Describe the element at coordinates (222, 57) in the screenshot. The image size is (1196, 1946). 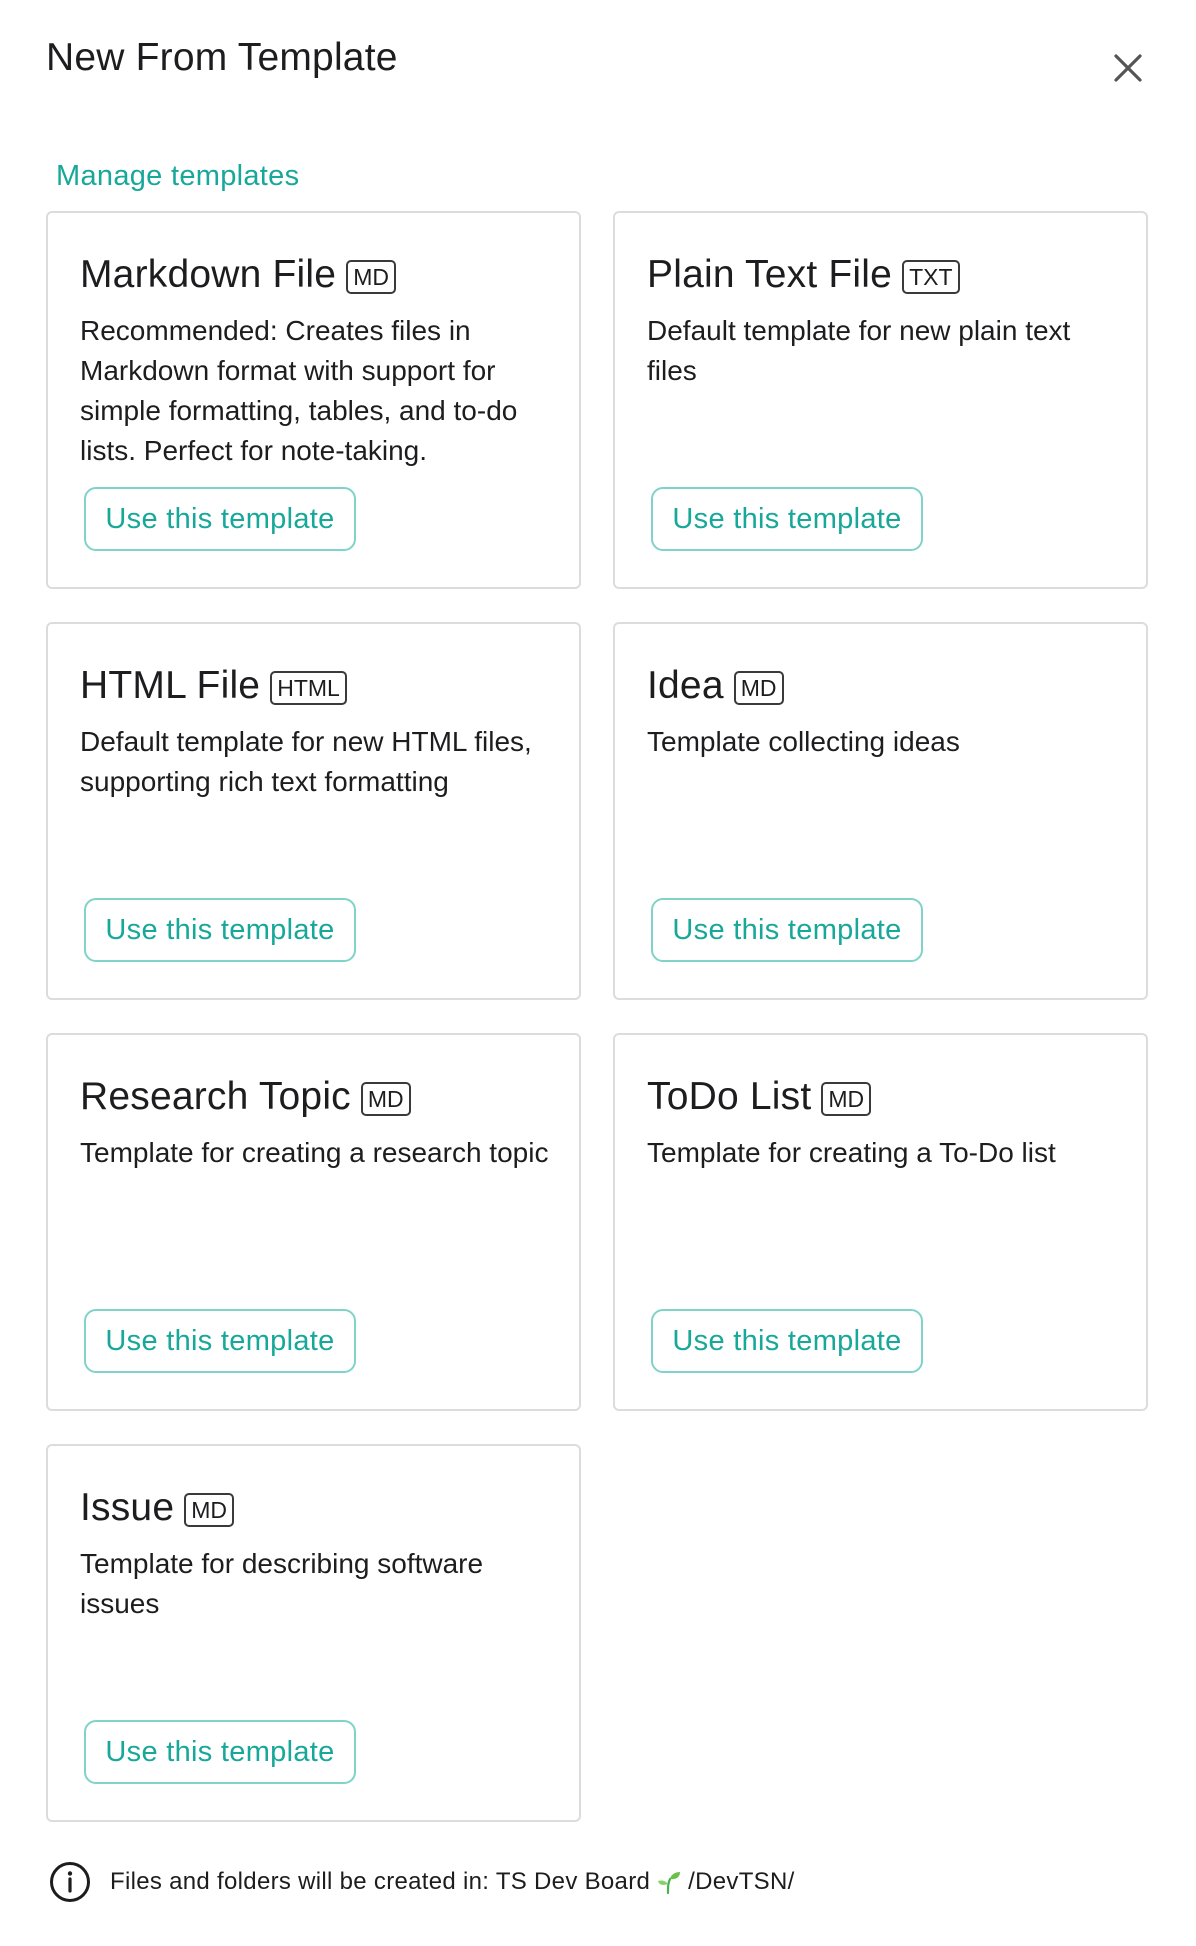
I see `dialog-title: New From Template` at that location.